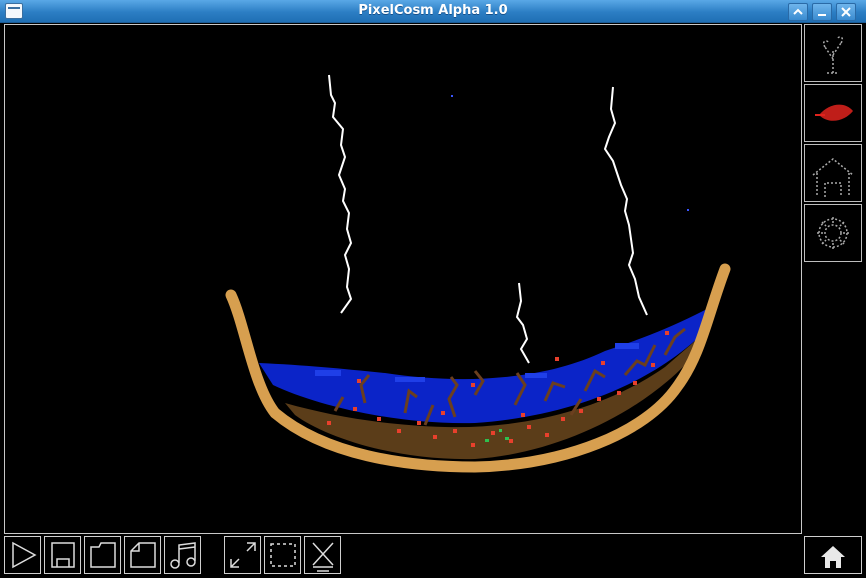 The width and height of the screenshot is (866, 578). I want to click on music-icon, so click(183, 555).